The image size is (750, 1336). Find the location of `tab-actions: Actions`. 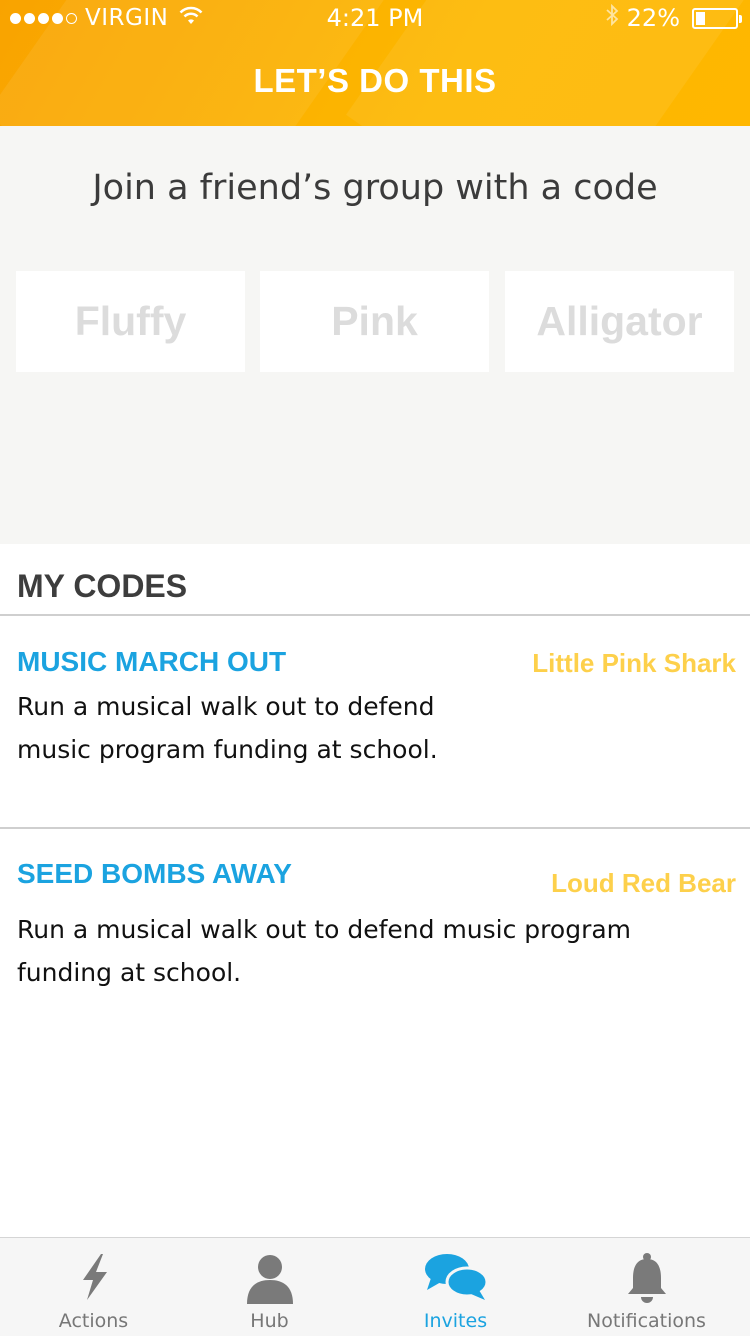

tab-actions: Actions is located at coordinates (93, 1287).